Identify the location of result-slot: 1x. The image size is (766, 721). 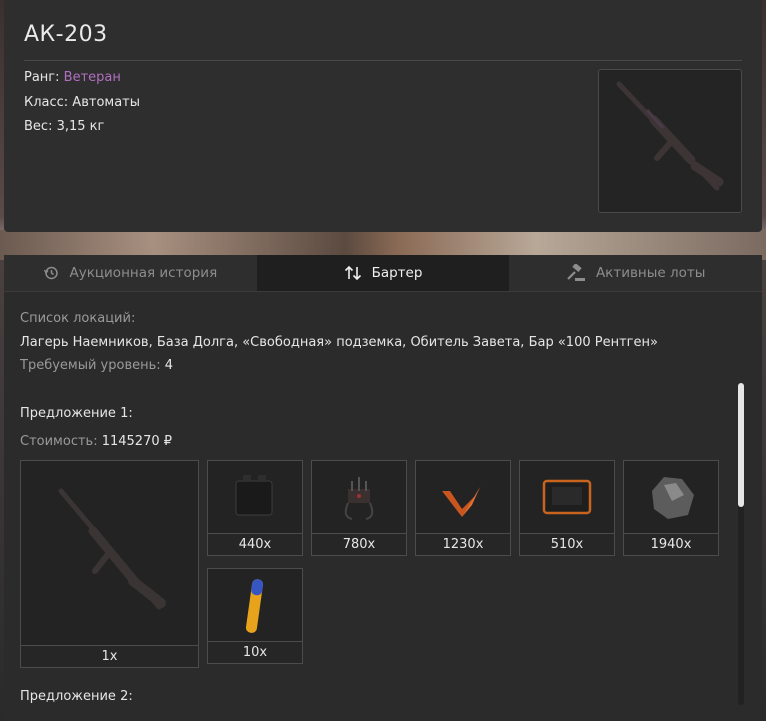
(109, 564).